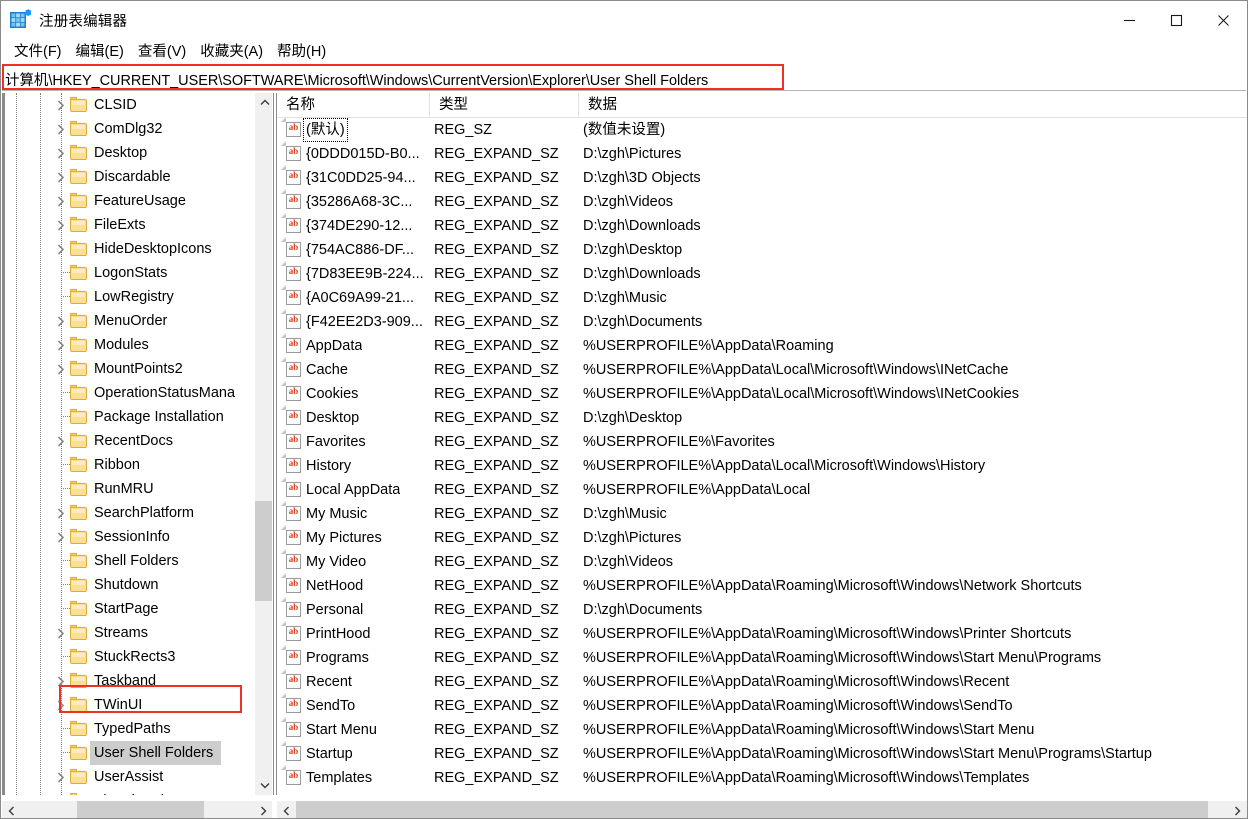 This screenshot has width=1248, height=819. I want to click on tree-item-userassist: UserAssist, so click(128, 777).